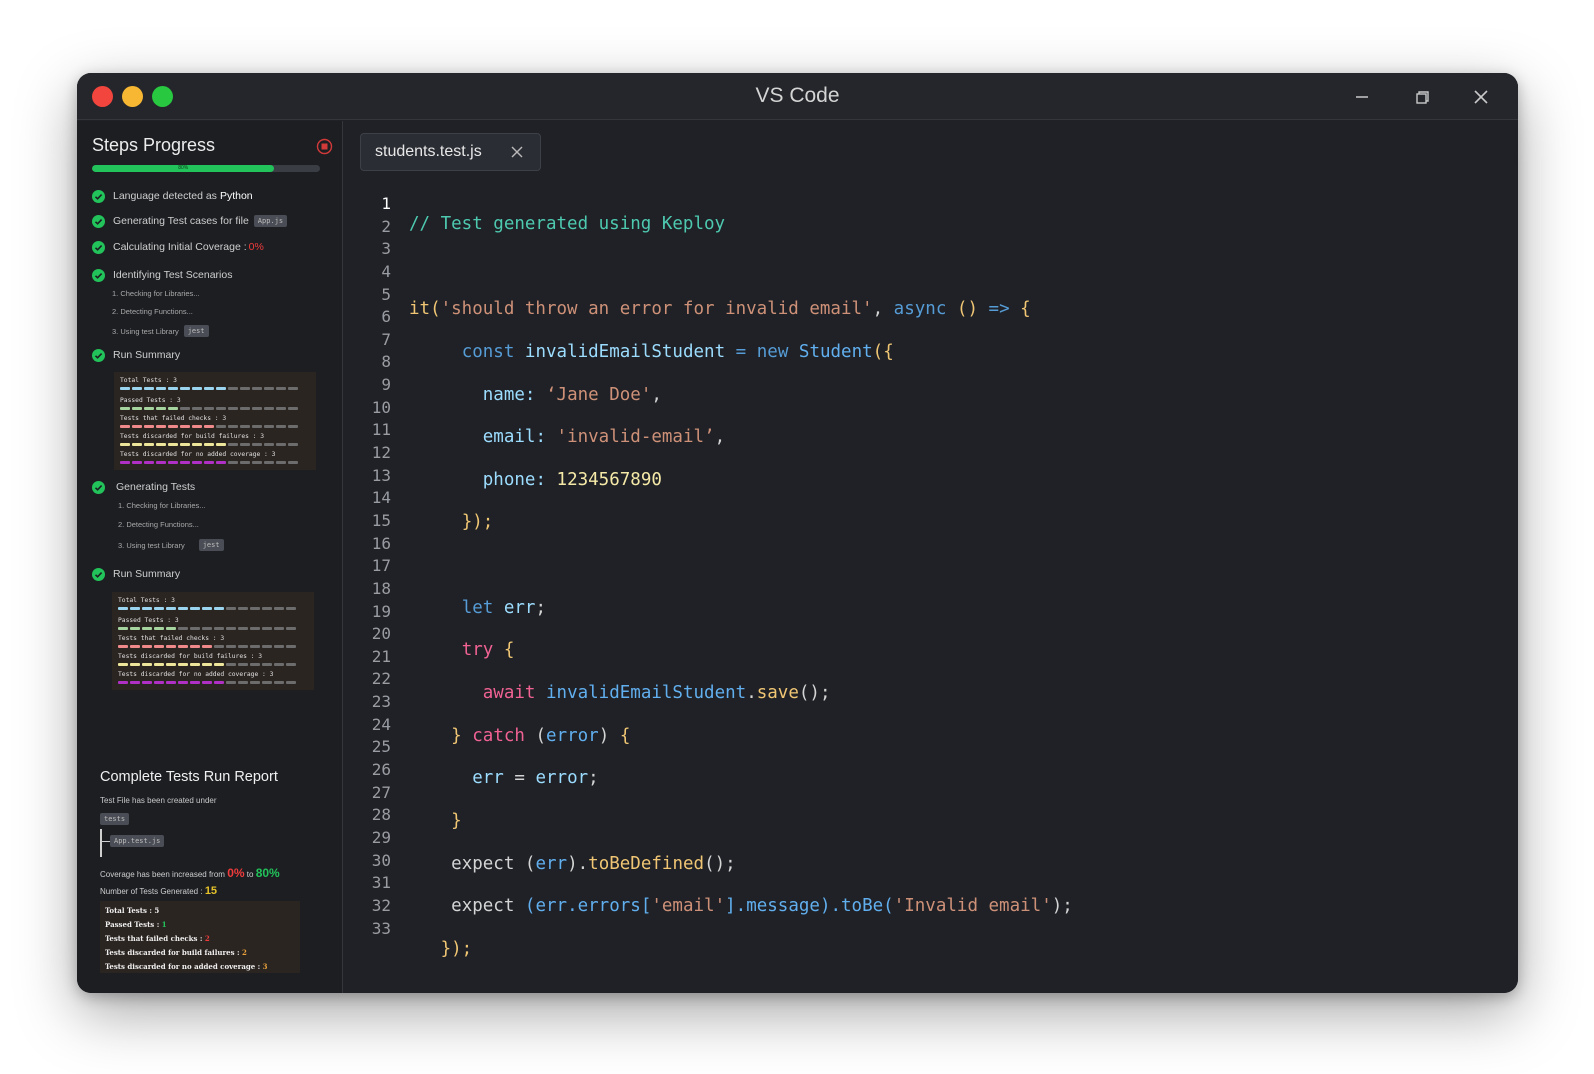 This screenshot has width=1594, height=1074. I want to click on code-line: // Test generated using Keploy, so click(567, 224).